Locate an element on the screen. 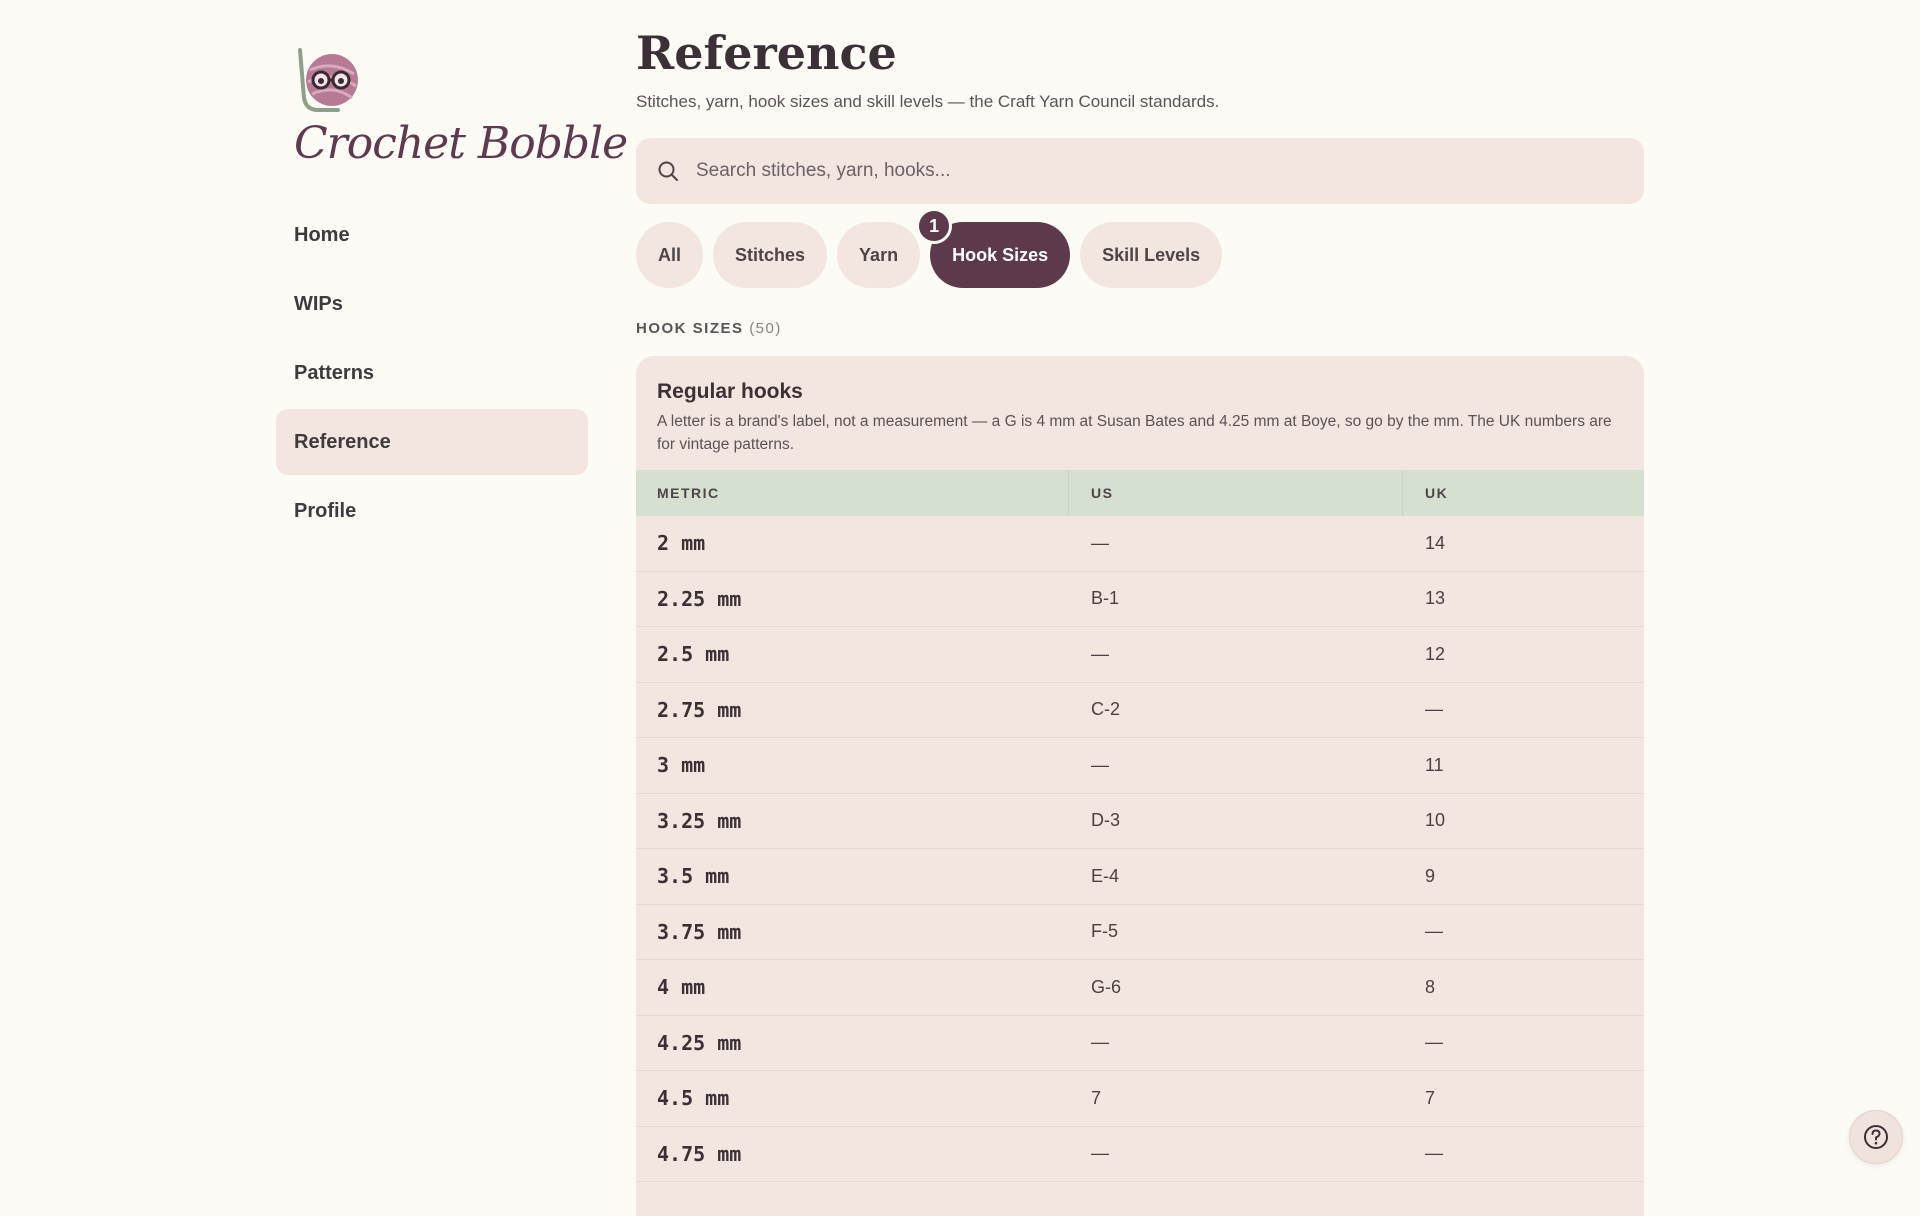  step-badge: 1 is located at coordinates (934, 226).